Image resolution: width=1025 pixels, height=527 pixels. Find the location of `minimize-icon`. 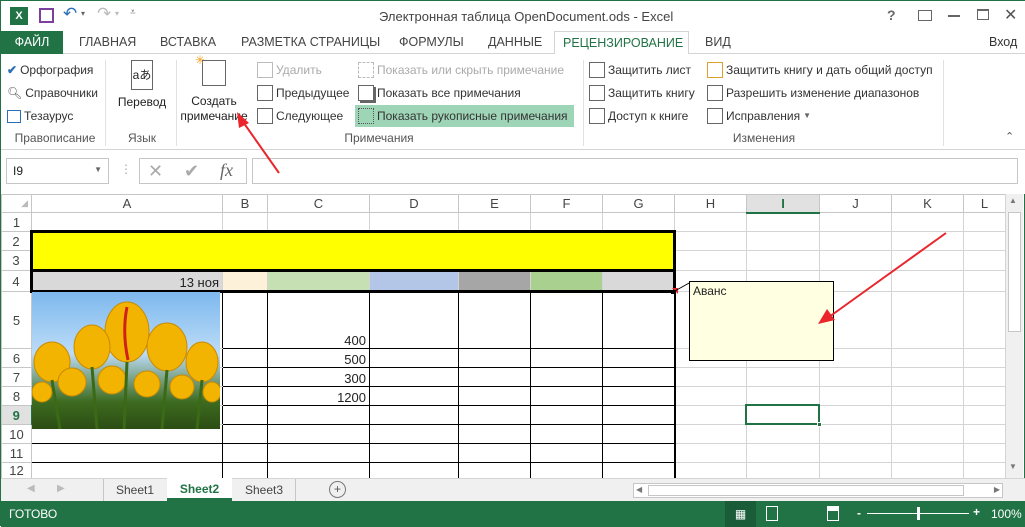

minimize-icon is located at coordinates (954, 16).